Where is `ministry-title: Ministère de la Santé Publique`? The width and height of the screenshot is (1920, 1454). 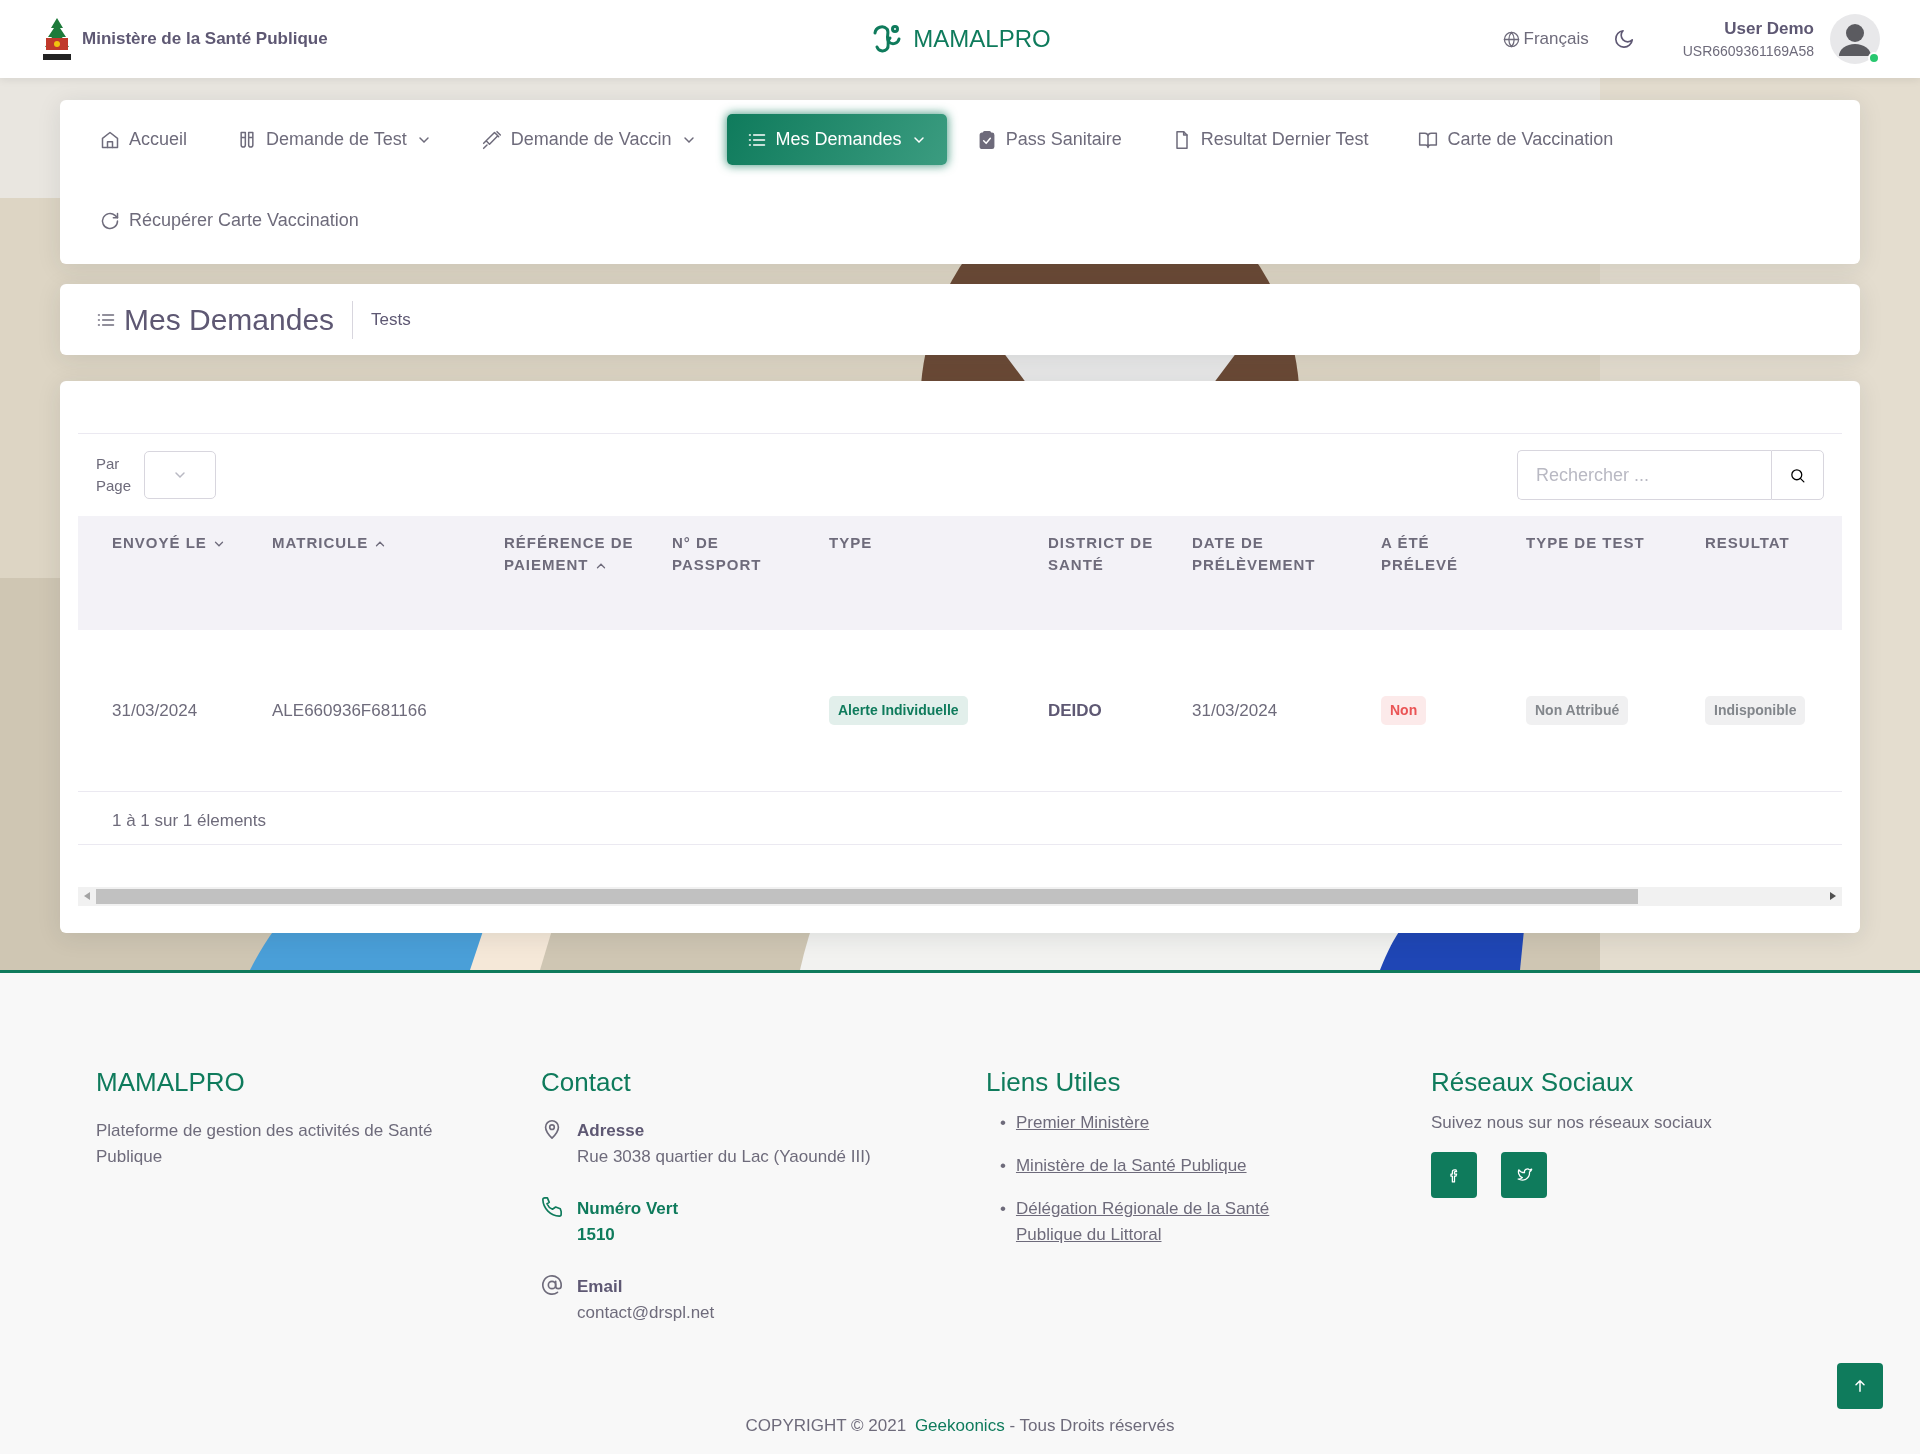 ministry-title: Ministère de la Santé Publique is located at coordinates (205, 39).